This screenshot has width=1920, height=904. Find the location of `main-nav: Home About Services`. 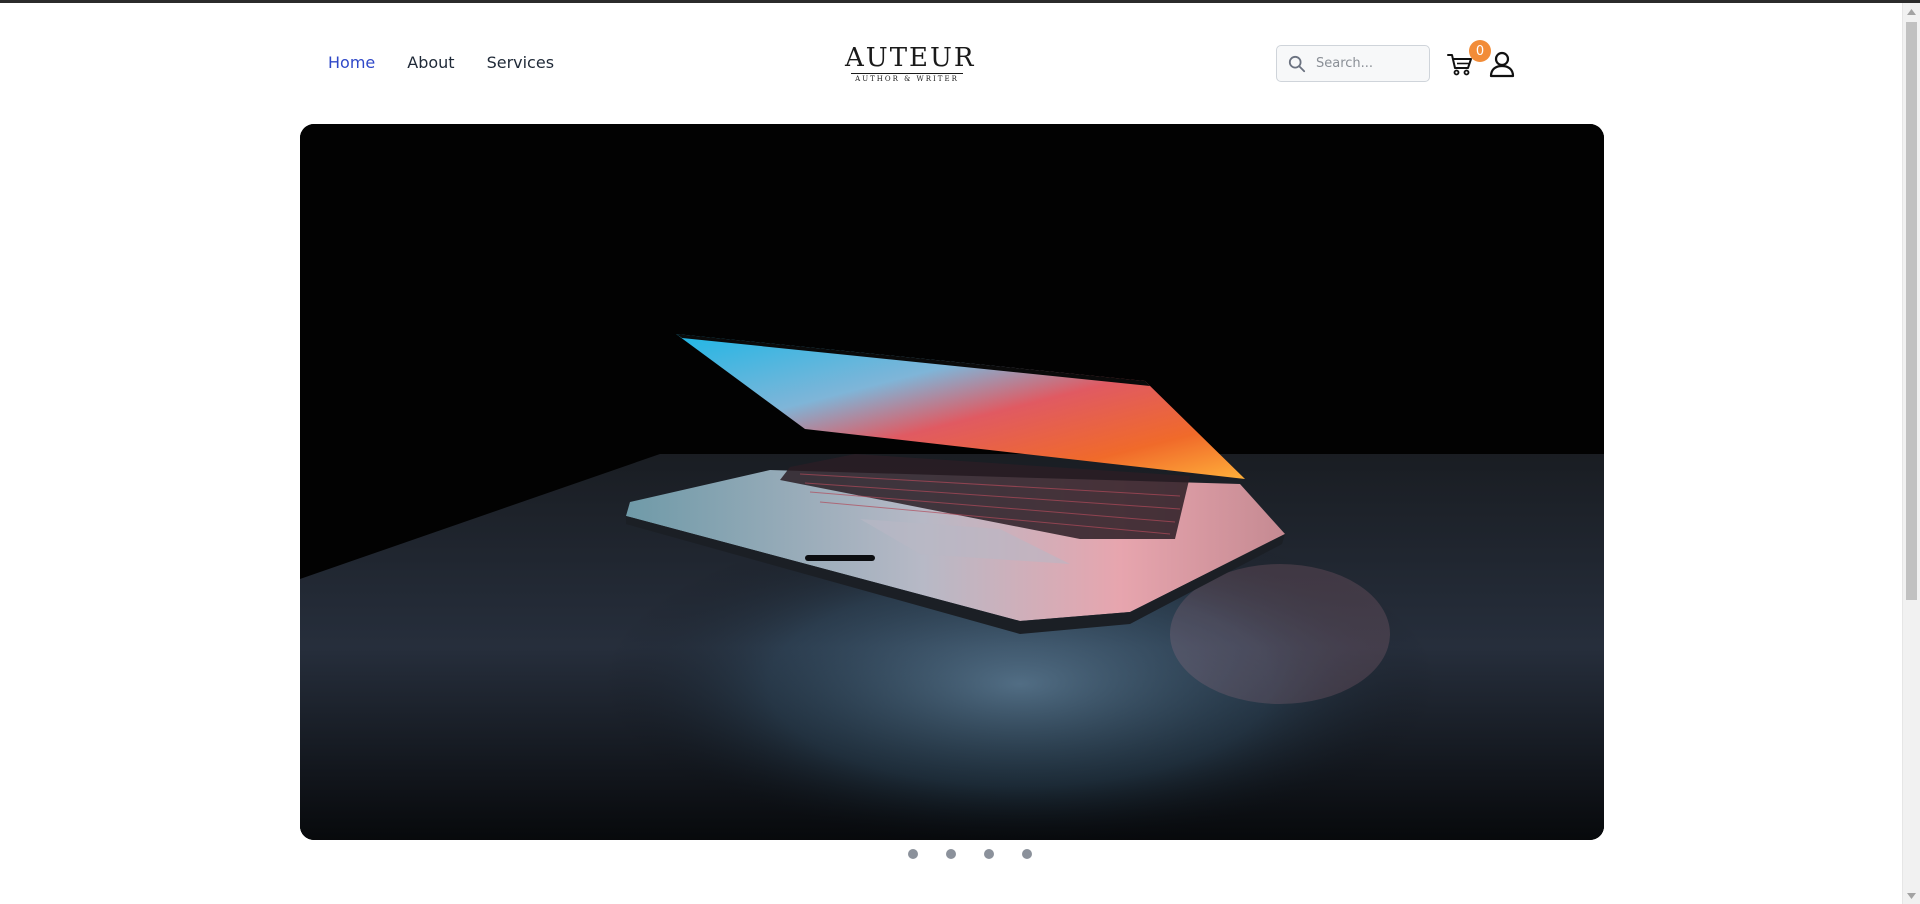

main-nav: Home About Services is located at coordinates (441, 63).